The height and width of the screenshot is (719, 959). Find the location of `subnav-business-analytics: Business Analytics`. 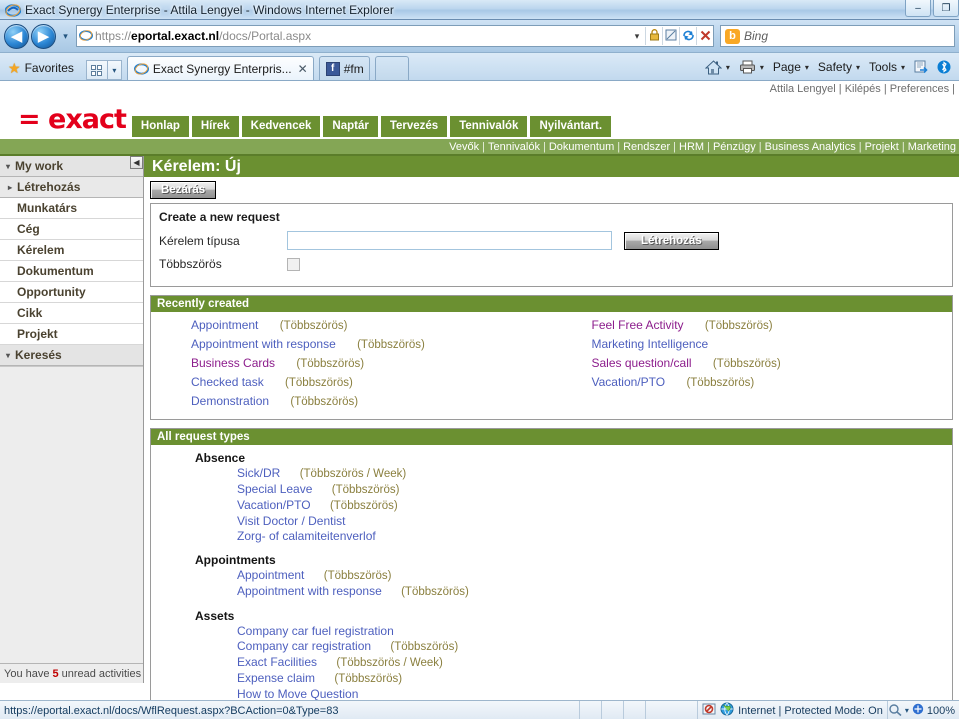

subnav-business-analytics: Business Analytics is located at coordinates (810, 147).